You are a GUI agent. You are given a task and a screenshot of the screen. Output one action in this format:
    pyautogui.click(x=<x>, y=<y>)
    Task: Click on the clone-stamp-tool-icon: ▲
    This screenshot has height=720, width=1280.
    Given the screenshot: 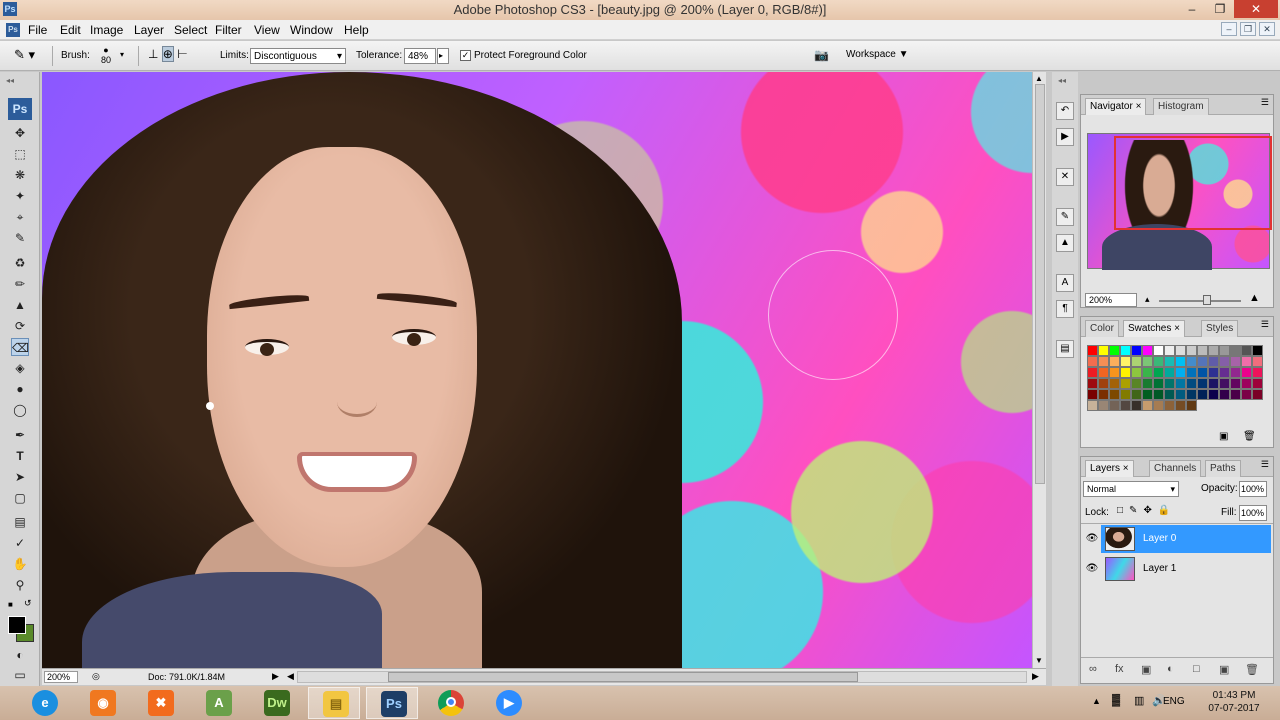 What is the action you would take?
    pyautogui.click(x=20, y=305)
    